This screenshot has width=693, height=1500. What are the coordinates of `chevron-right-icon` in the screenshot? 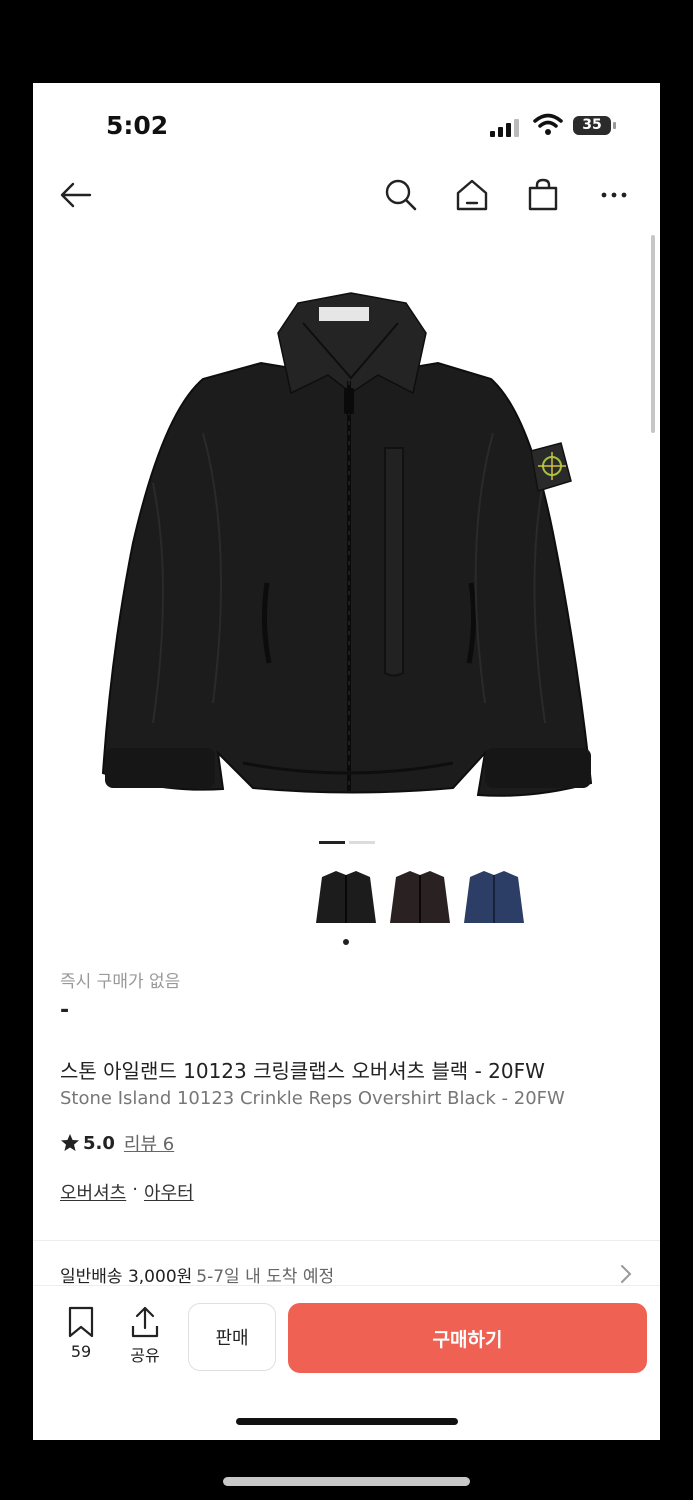 It's located at (626, 1274).